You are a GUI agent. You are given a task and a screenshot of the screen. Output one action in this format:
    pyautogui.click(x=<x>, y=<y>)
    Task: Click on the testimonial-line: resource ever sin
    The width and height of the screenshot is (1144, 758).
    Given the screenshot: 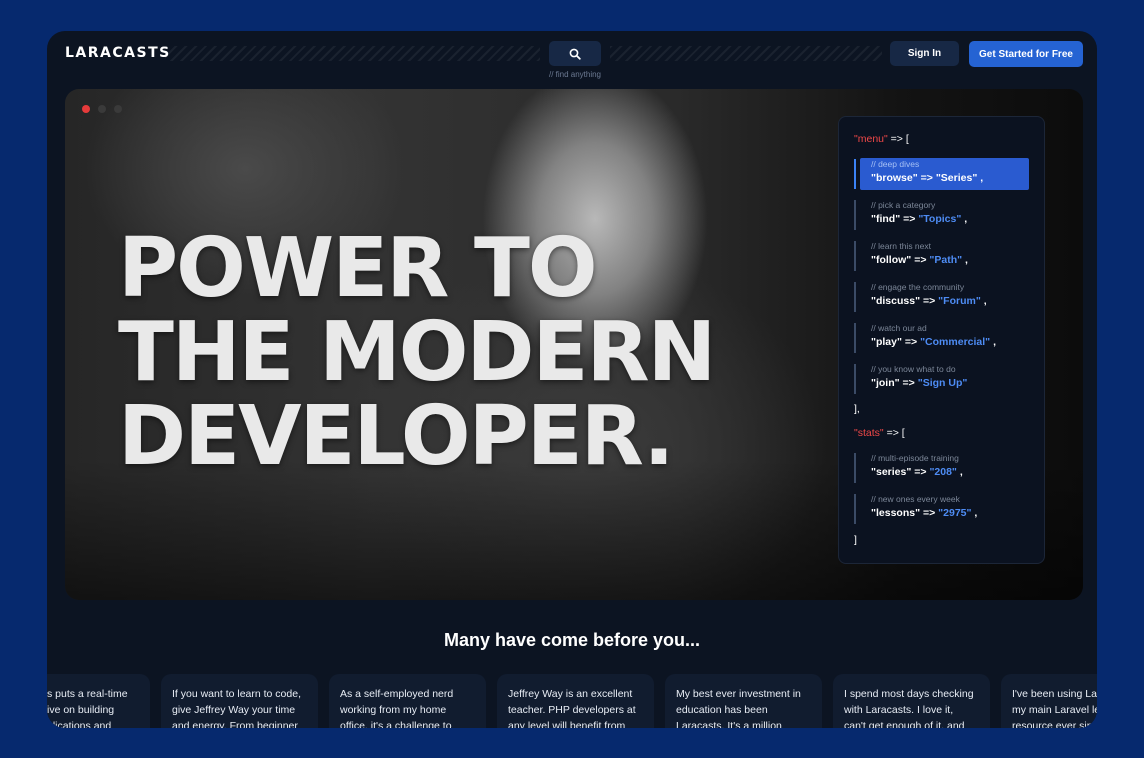 What is the action you would take?
    pyautogui.click(x=1052, y=724)
    